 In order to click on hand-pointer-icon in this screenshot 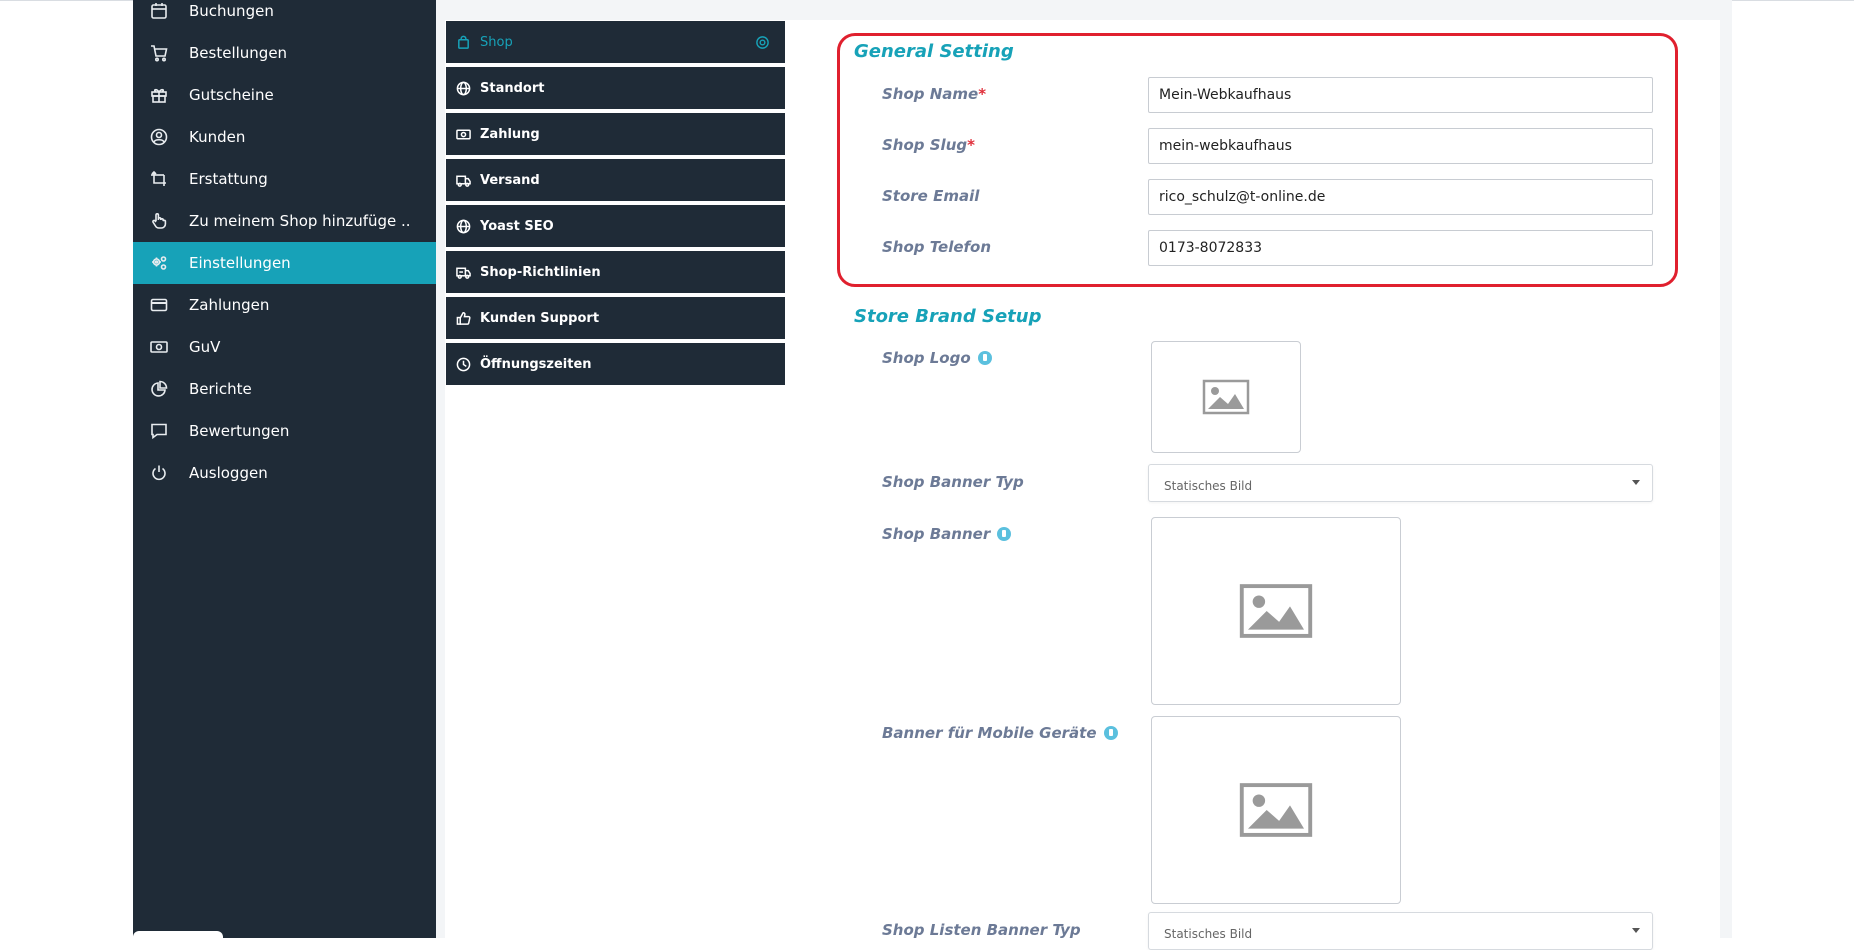, I will do `click(159, 221)`.